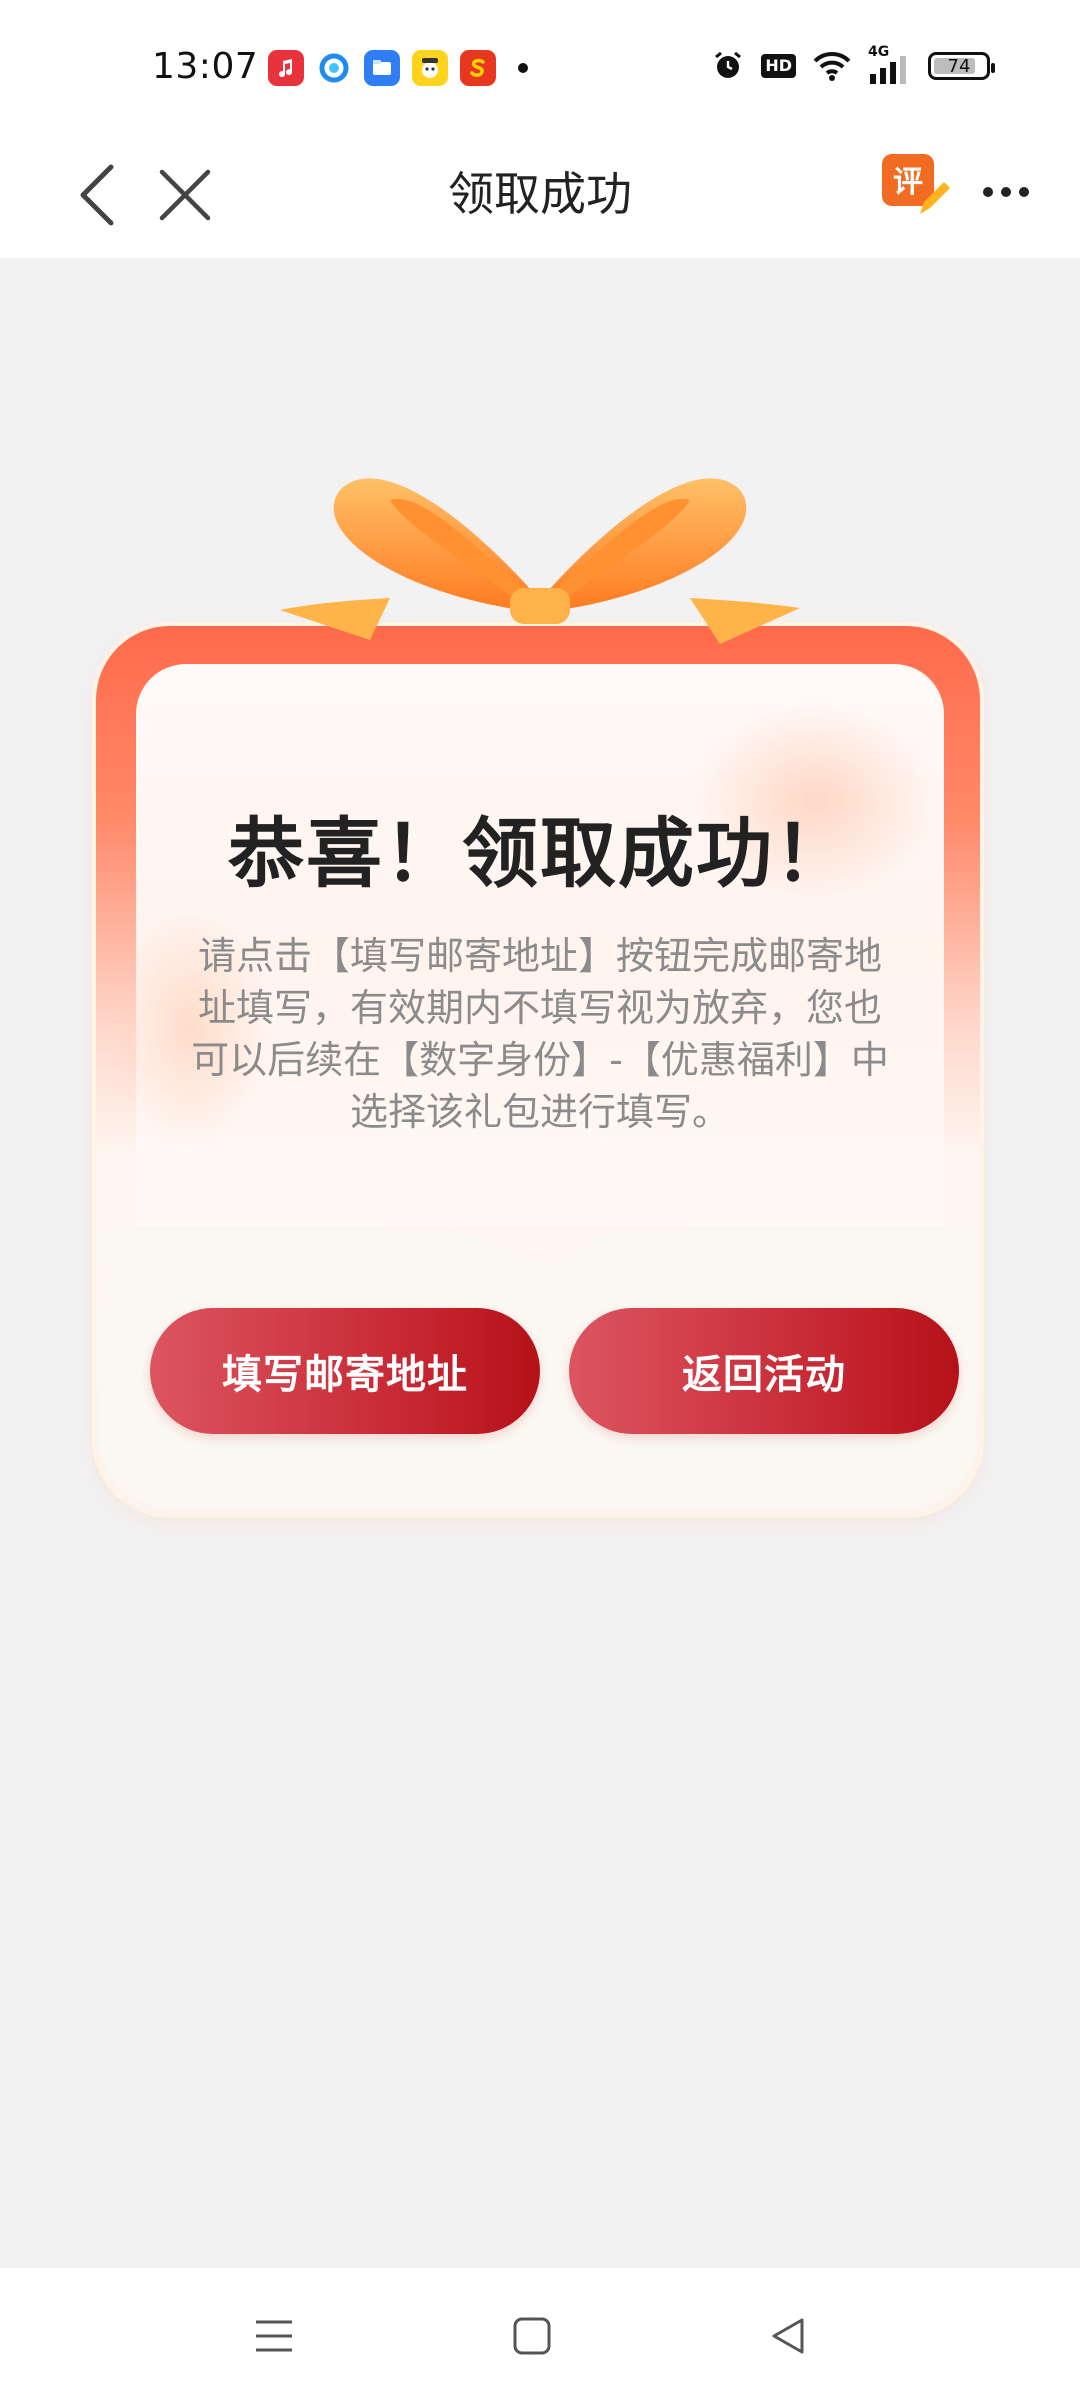 The height and width of the screenshot is (2400, 1080). I want to click on home-button, so click(532, 2336).